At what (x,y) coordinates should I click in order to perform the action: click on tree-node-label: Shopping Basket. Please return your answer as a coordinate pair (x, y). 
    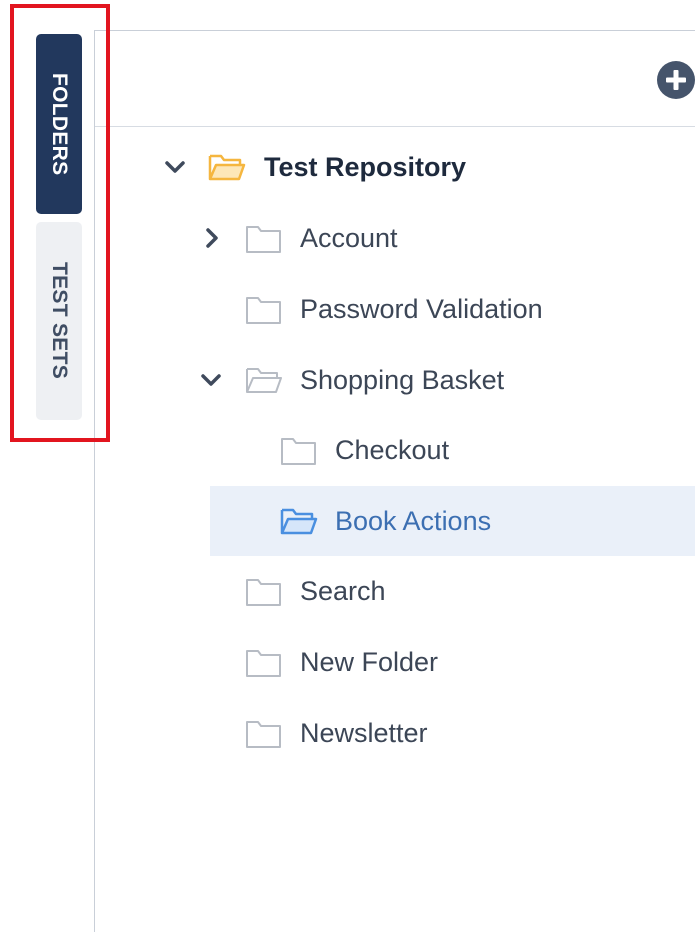
    Looking at the image, I should click on (402, 380).